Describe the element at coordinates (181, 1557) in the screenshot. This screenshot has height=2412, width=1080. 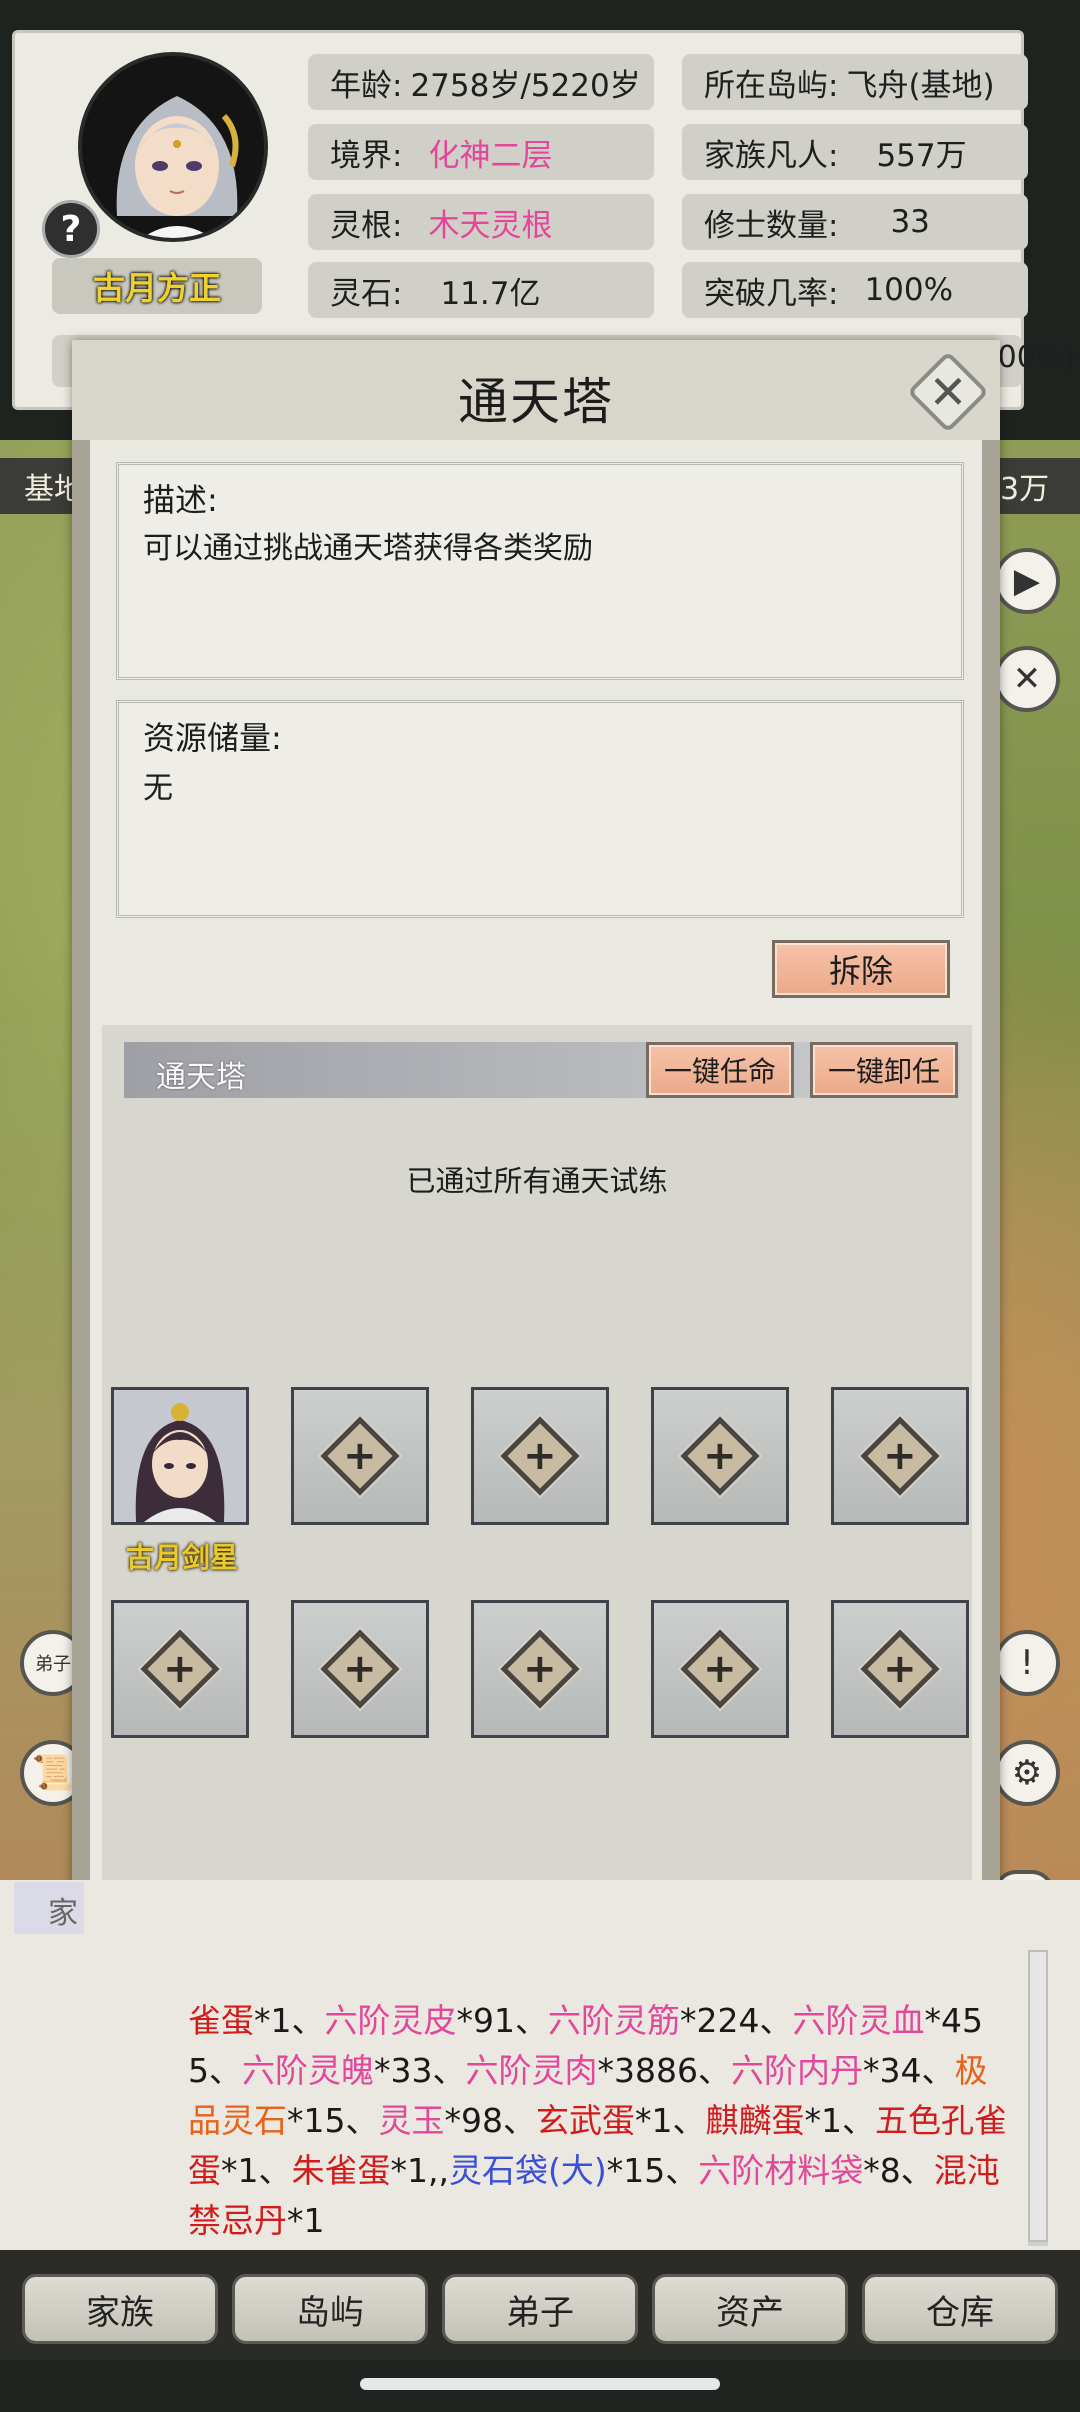
I see `member-name: 古月剑星` at that location.